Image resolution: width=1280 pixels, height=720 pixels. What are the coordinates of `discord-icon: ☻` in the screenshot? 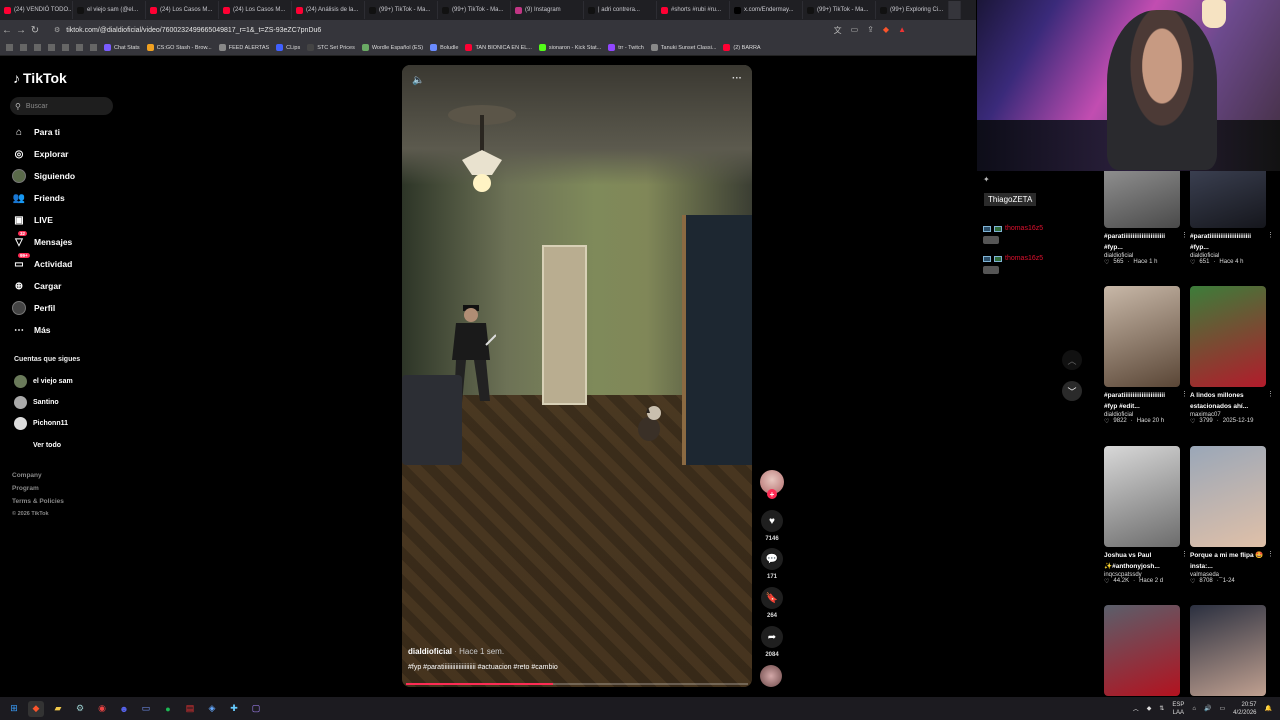 It's located at (124, 709).